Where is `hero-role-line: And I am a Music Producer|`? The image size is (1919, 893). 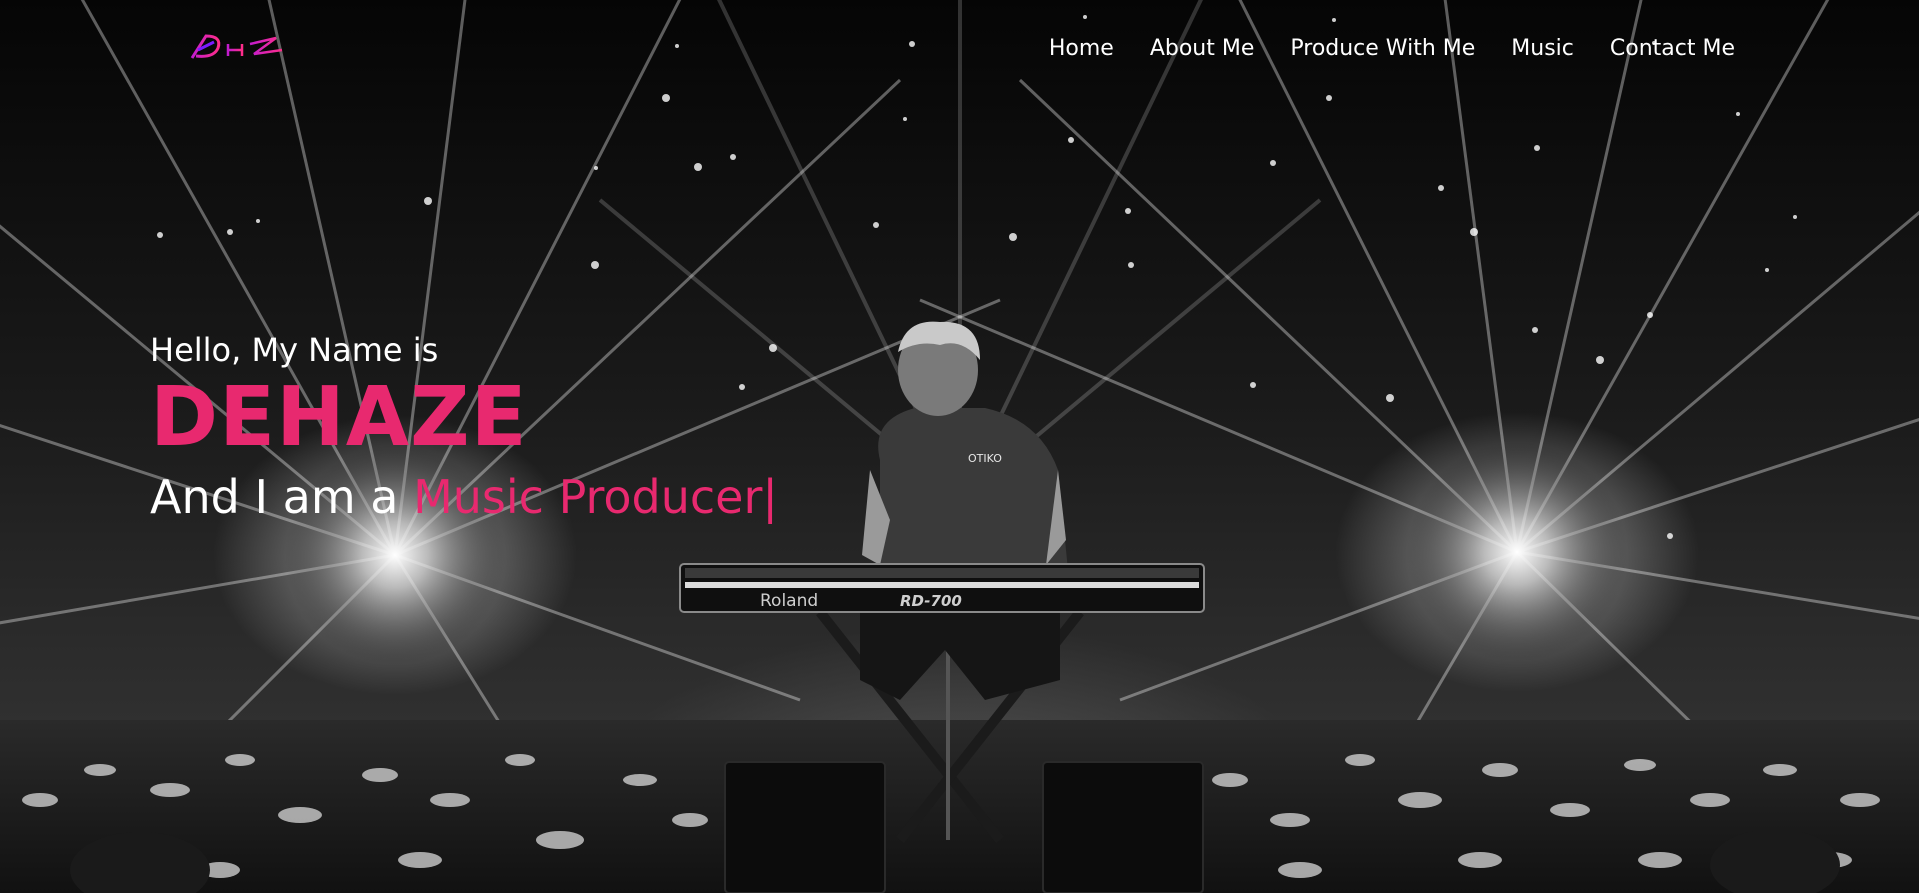 hero-role-line: And I am a Music Producer| is located at coordinates (464, 497).